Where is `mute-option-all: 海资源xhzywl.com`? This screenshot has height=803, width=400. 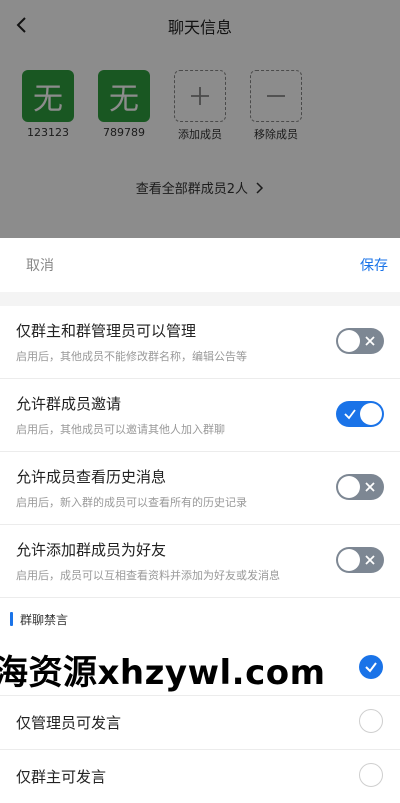
mute-option-all: 海资源xhzywl.com is located at coordinates (200, 669).